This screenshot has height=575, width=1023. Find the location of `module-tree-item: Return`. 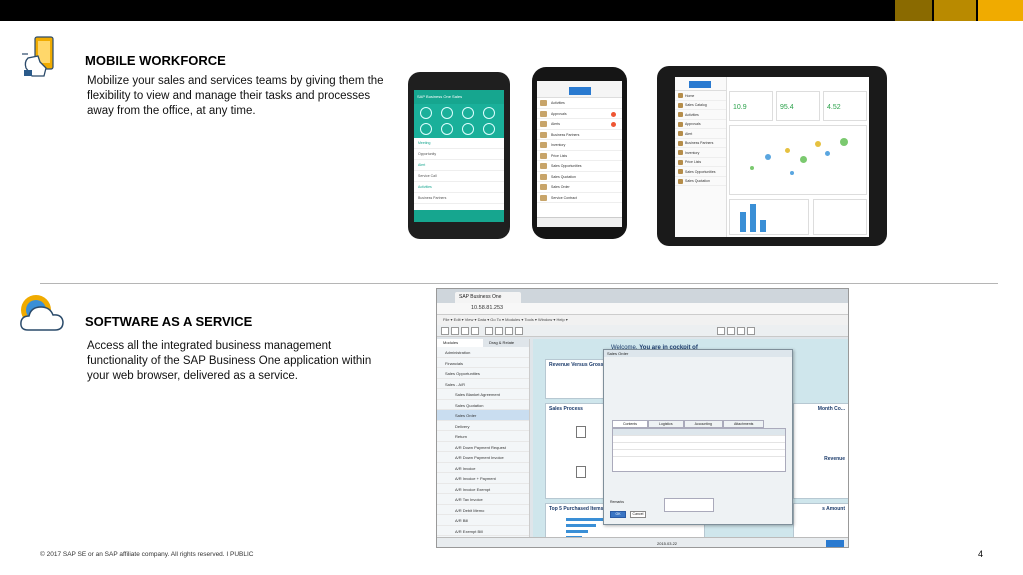

module-tree-item: Return is located at coordinates (483, 436).